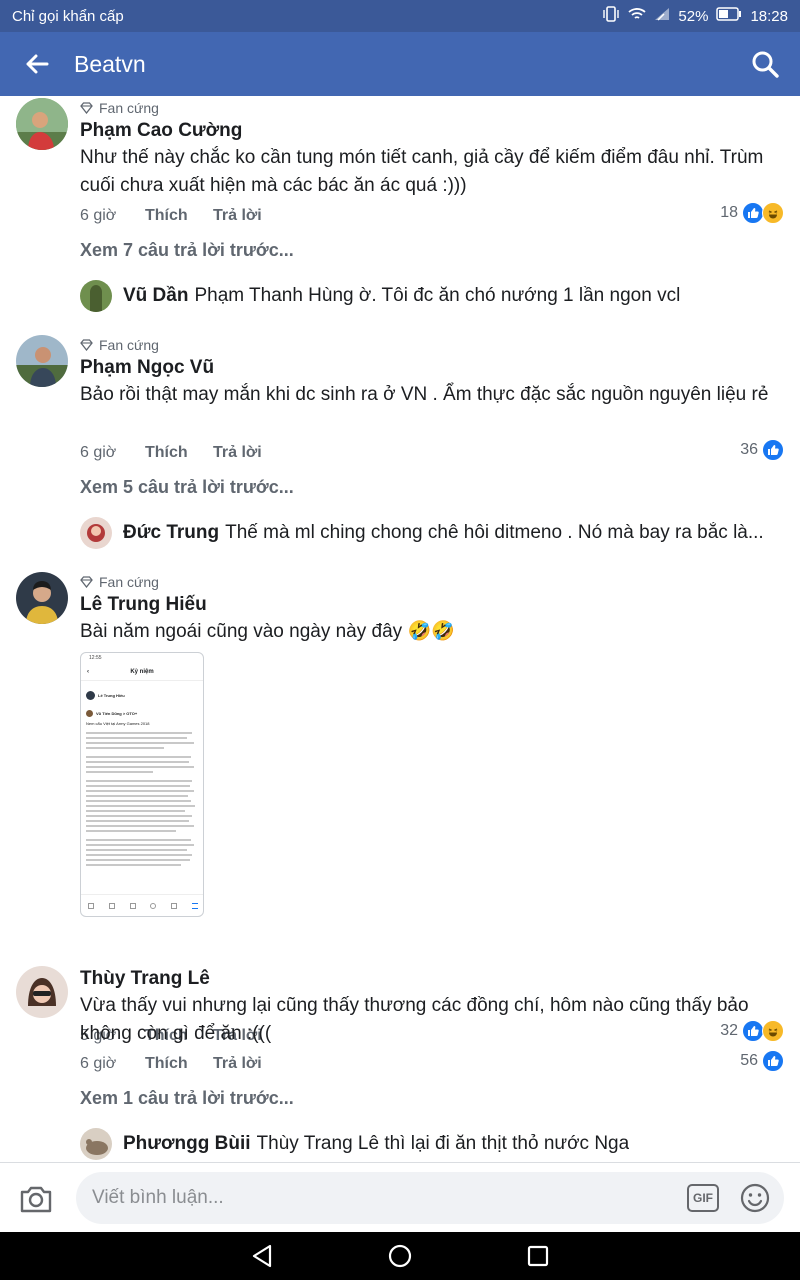 This screenshot has width=800, height=1285. I want to click on circle-home-icon, so click(400, 1256).